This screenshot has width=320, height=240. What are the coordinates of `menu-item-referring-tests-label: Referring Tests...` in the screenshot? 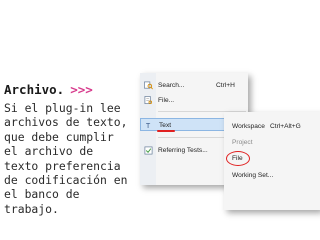 It's located at (183, 150).